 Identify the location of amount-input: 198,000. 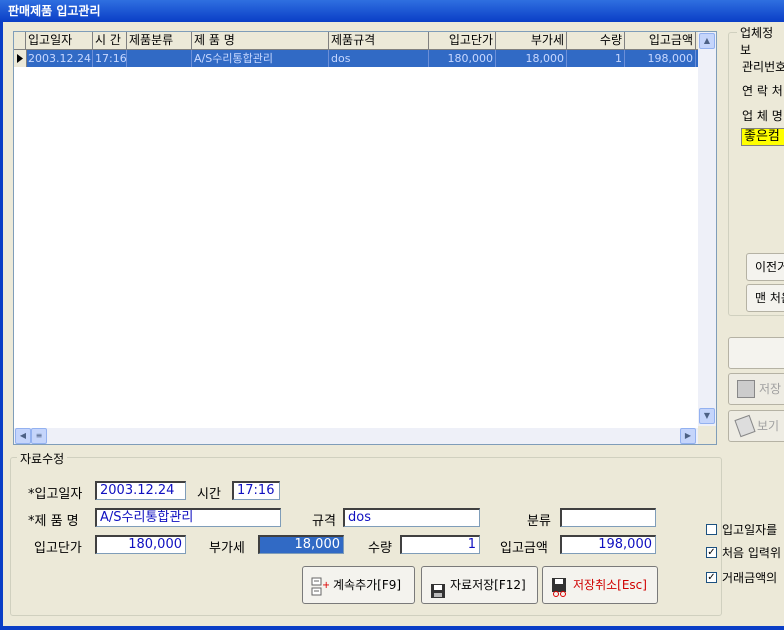
(608, 544).